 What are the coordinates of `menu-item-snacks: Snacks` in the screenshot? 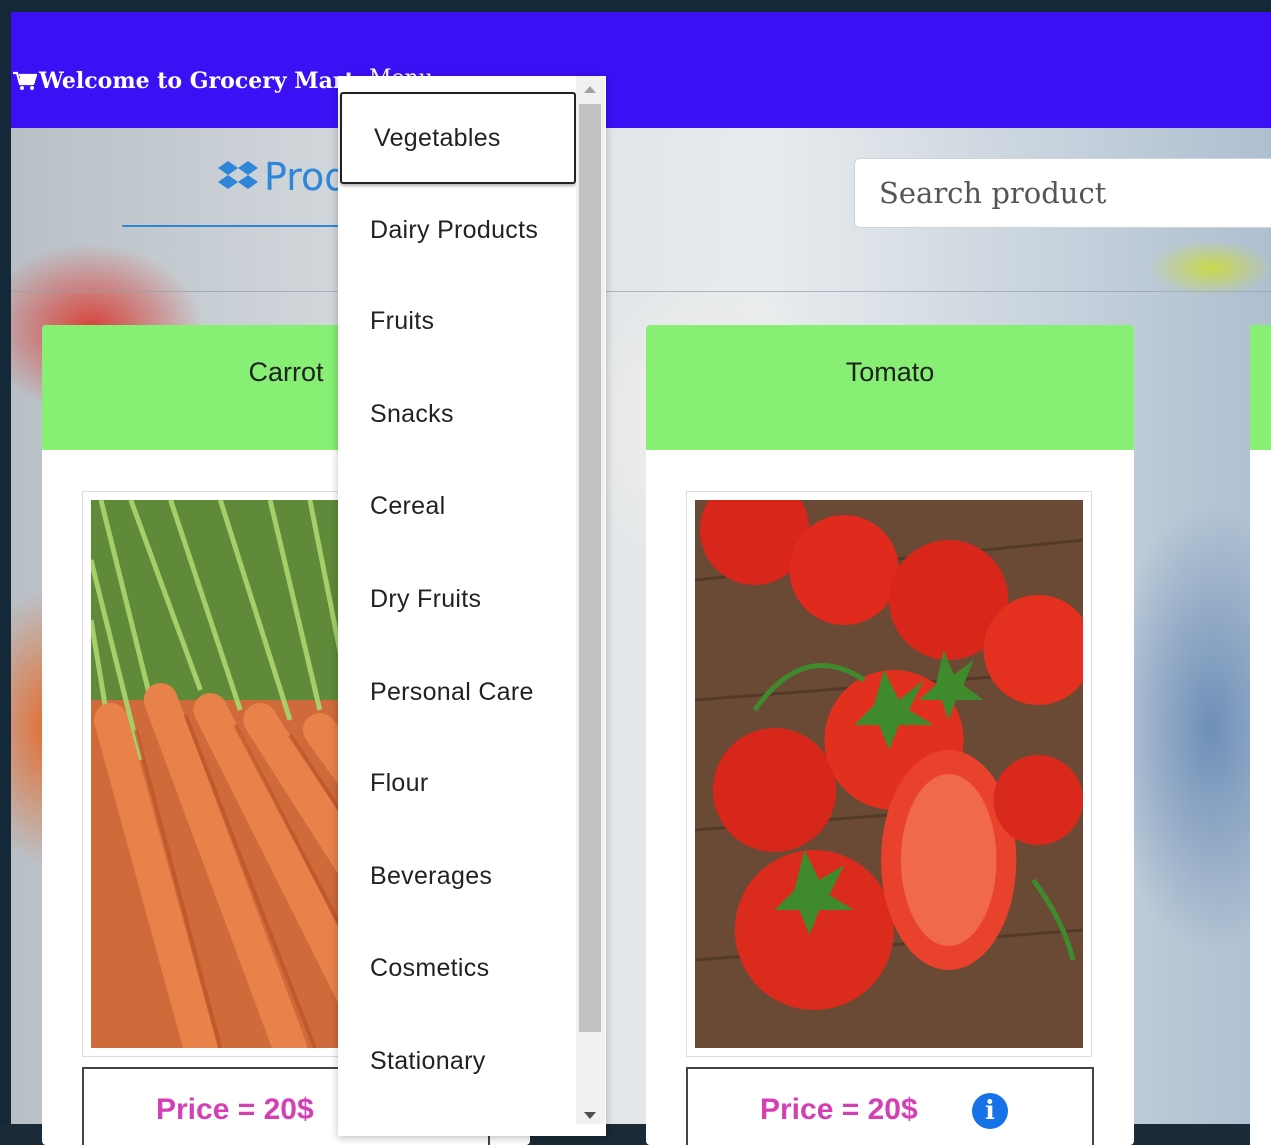 It's located at (457, 414).